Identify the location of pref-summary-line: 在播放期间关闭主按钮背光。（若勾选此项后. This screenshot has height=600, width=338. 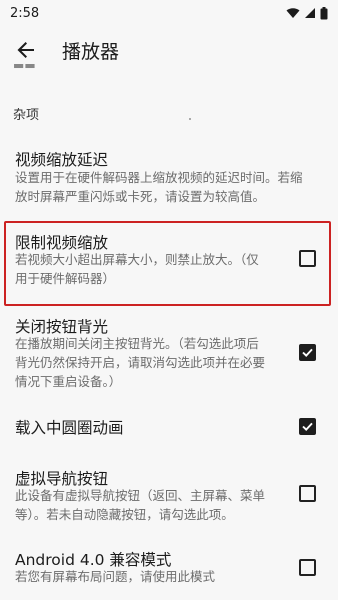
(137, 343).